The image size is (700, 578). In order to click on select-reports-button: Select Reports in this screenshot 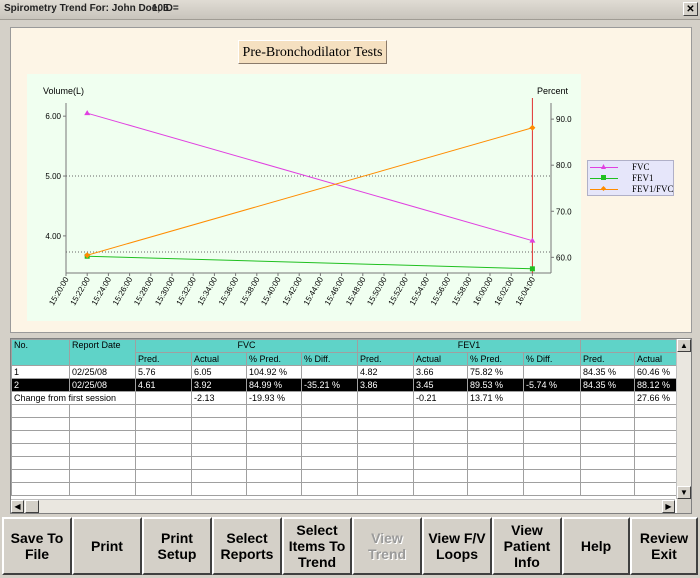, I will do `click(247, 546)`.